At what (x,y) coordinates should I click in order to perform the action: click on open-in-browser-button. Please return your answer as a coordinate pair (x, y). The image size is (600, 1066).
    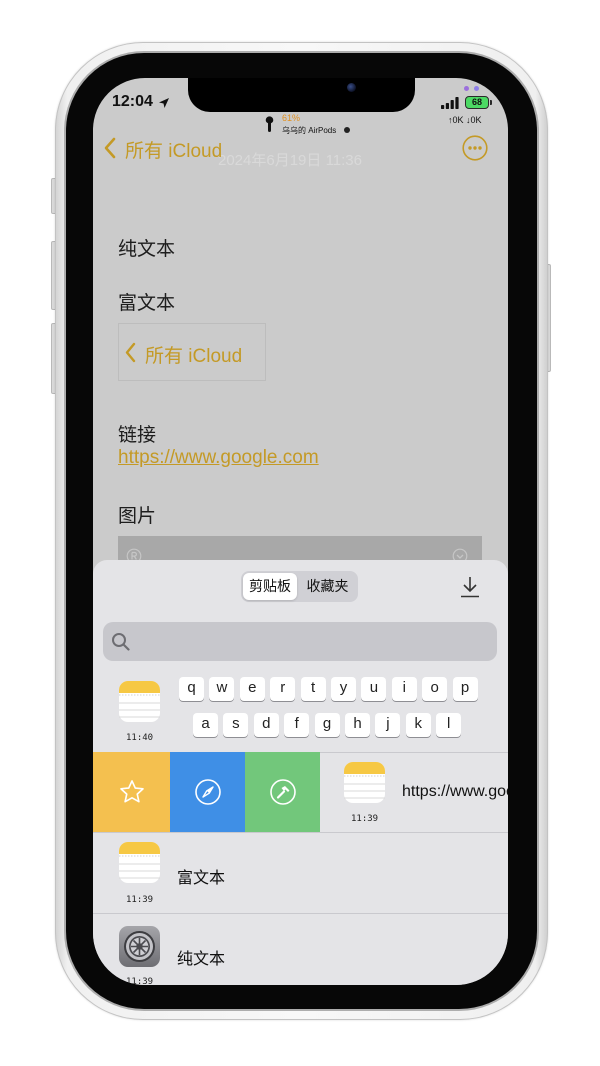
    Looking at the image, I should click on (207, 792).